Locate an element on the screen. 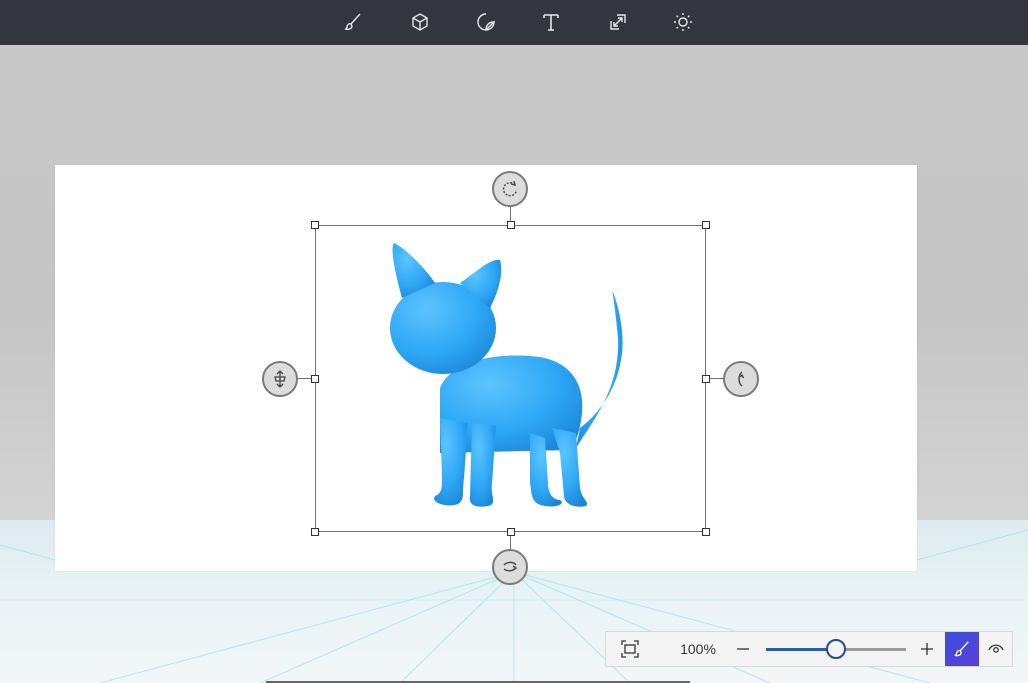  cube-icon is located at coordinates (420, 22).